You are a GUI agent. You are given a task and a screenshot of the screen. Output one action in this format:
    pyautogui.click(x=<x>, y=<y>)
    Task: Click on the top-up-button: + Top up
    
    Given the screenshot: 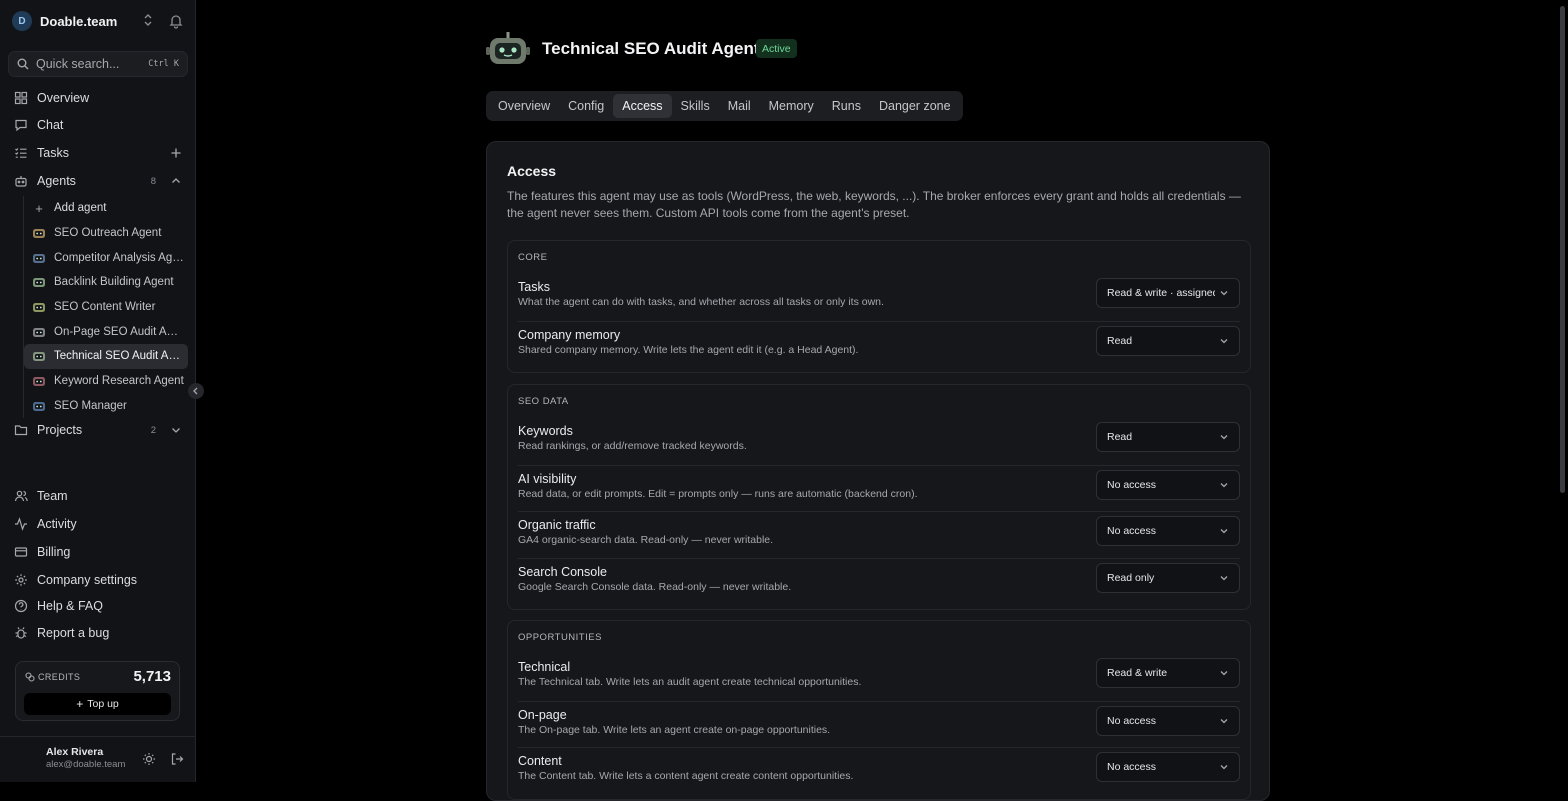 What is the action you would take?
    pyautogui.click(x=97, y=704)
    